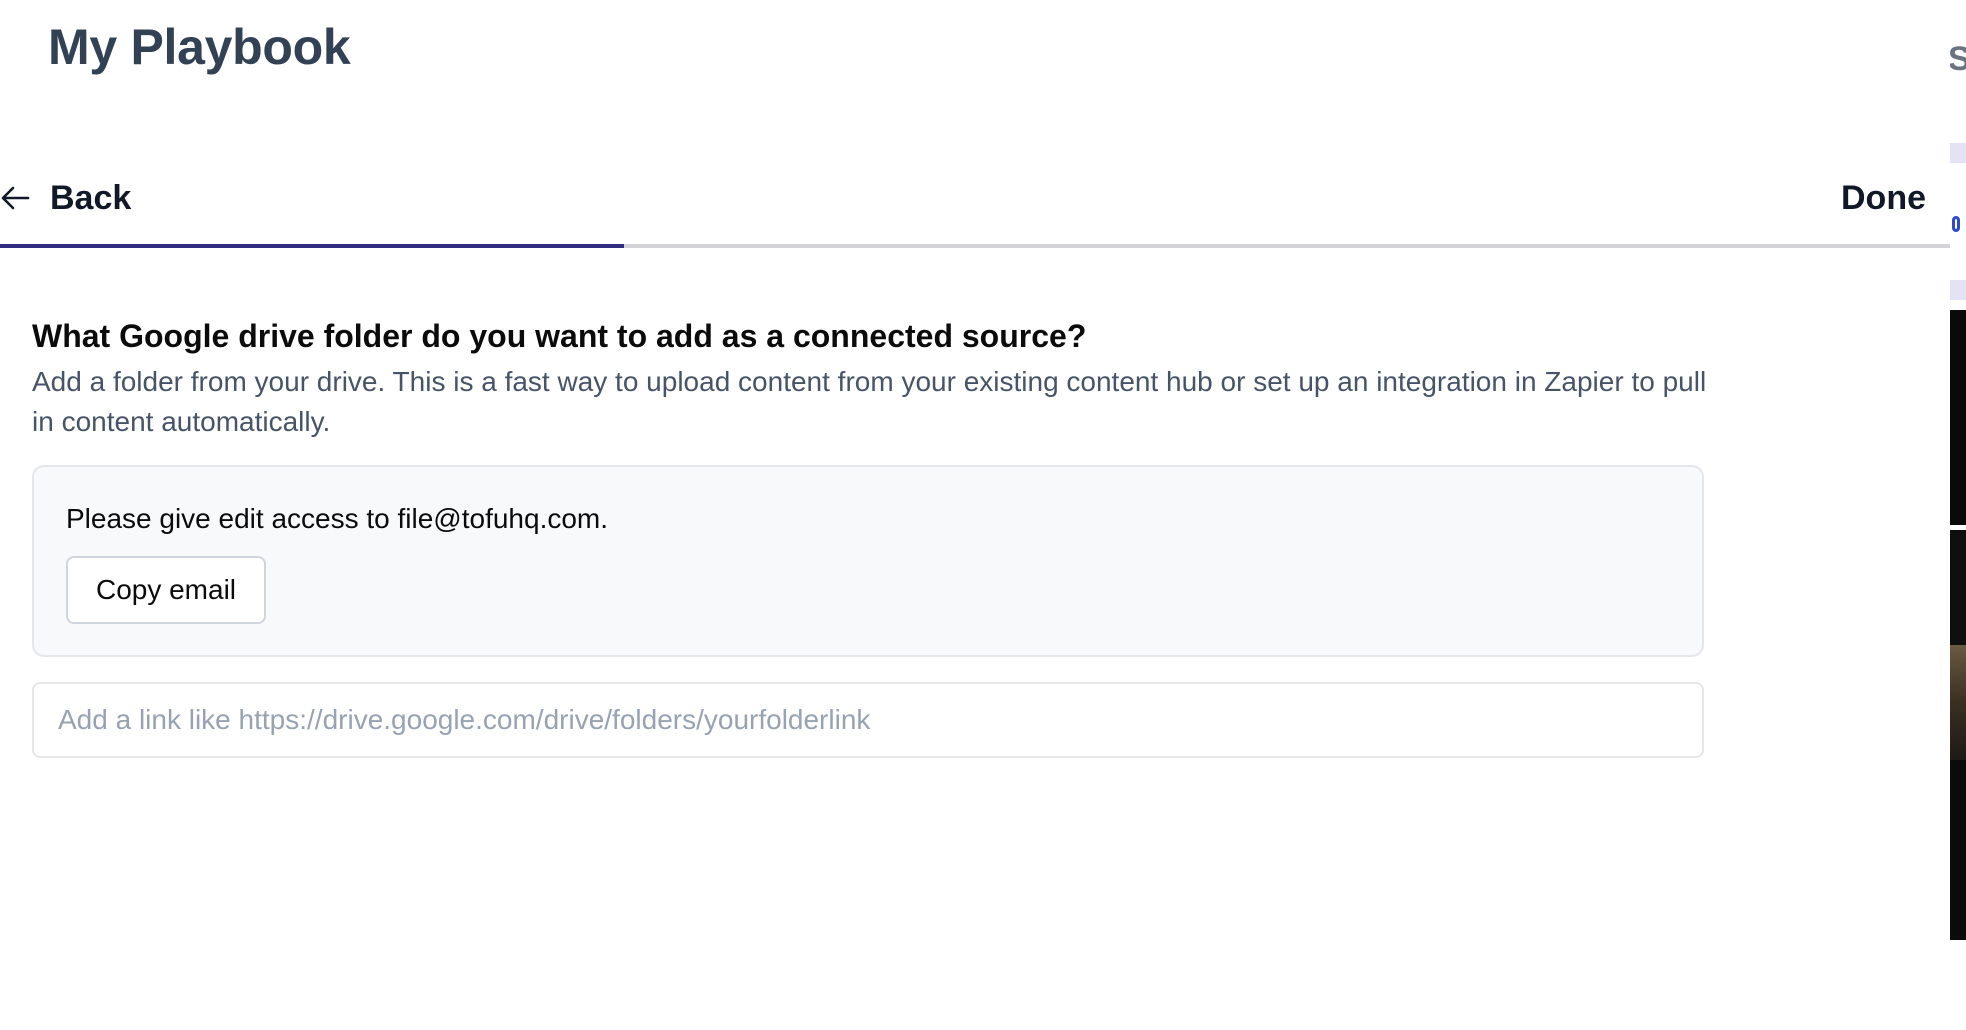 The width and height of the screenshot is (1966, 1030). I want to click on back-button: Back, so click(65, 198).